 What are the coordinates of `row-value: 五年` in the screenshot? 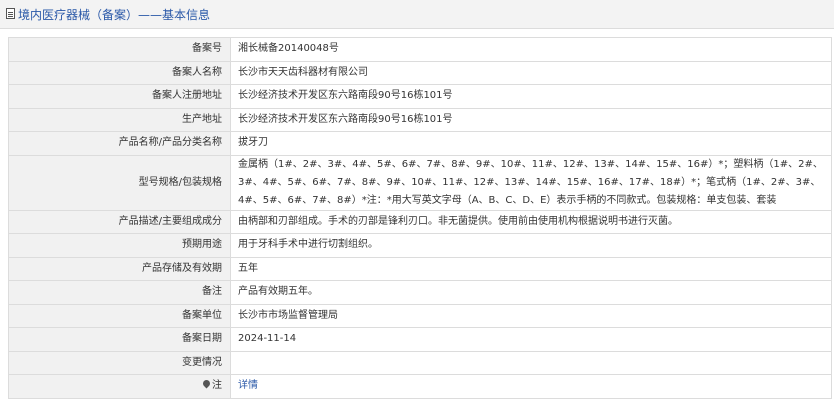 It's located at (531, 268).